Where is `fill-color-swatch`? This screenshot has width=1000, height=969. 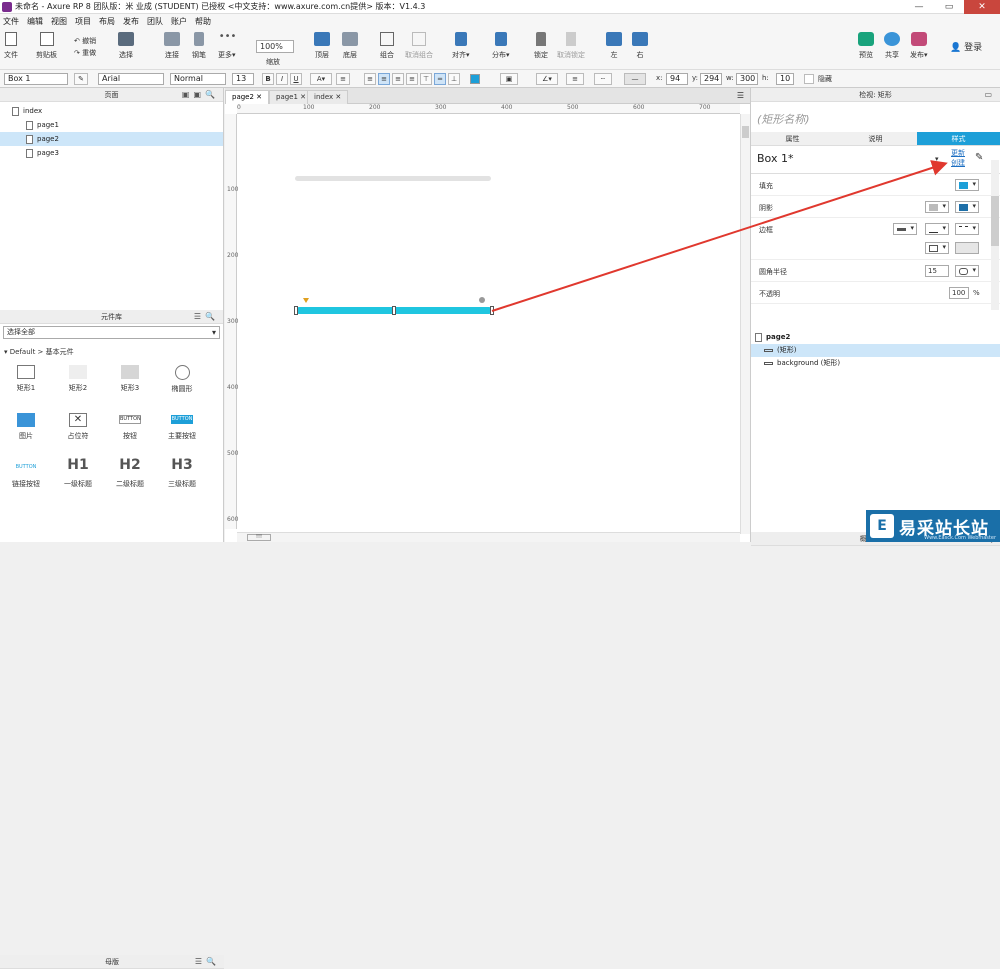
fill-color-swatch is located at coordinates (475, 79).